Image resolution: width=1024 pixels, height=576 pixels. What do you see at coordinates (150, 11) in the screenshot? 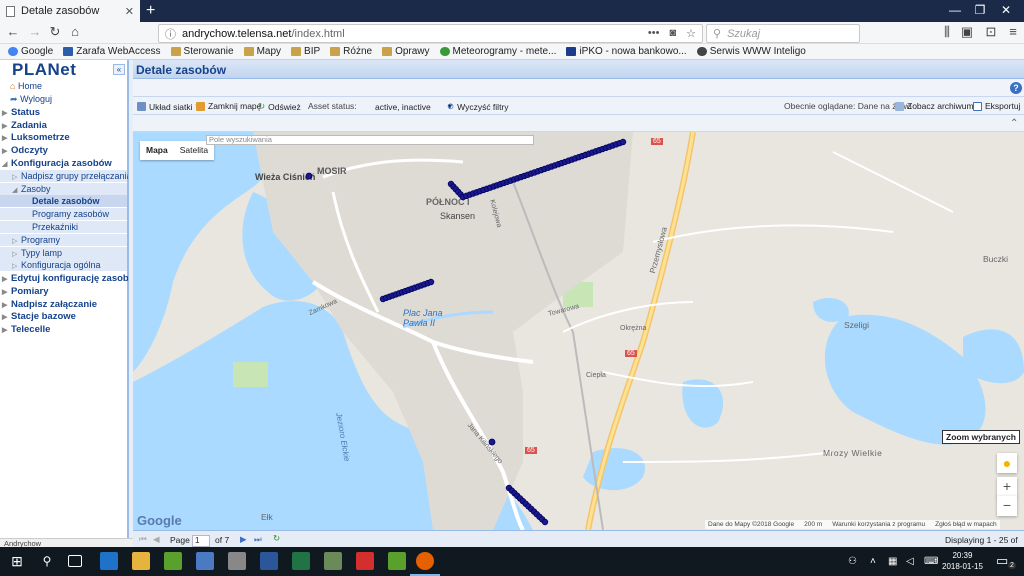
I see `new-tab-button: +` at bounding box center [150, 11].